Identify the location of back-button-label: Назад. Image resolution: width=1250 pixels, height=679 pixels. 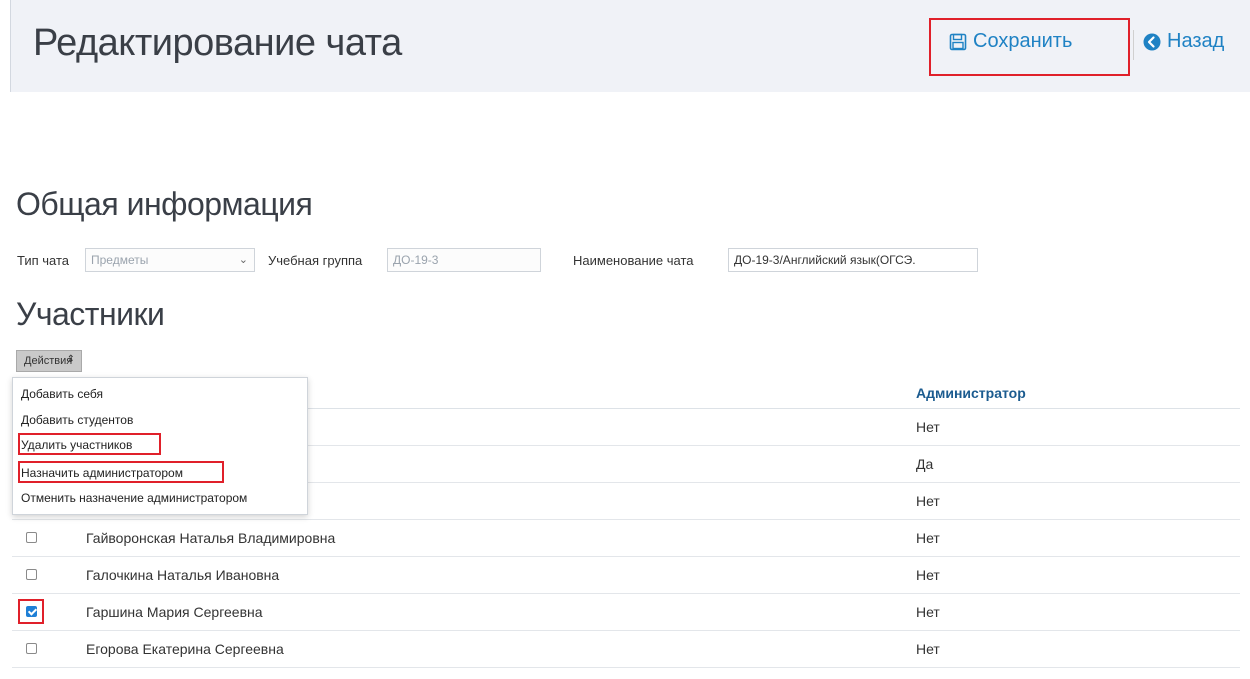
(1196, 41).